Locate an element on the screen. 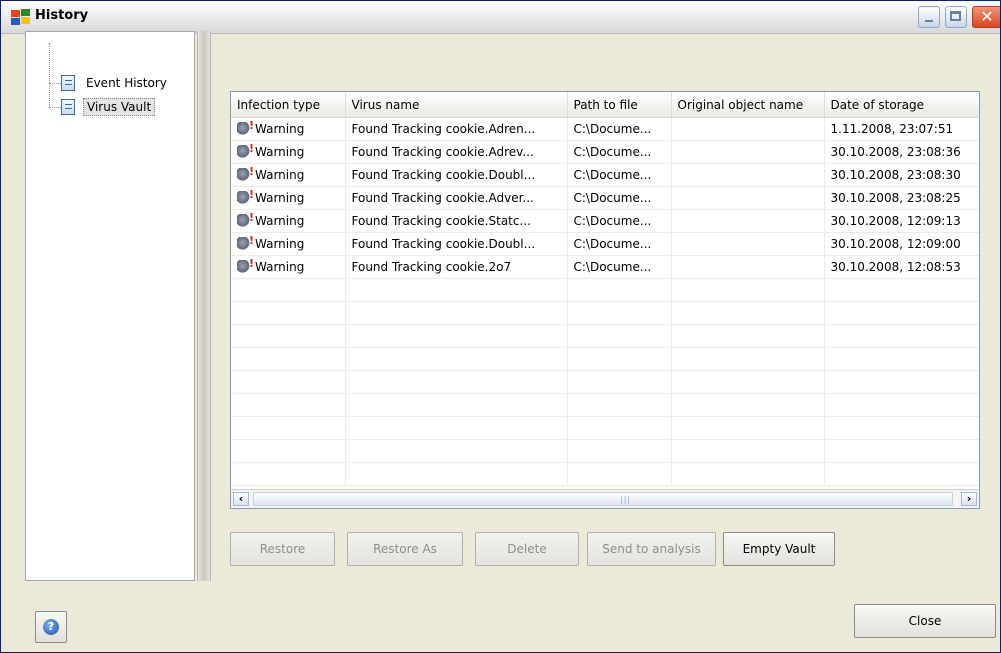 The image size is (1001, 653). scroll-thumb: ||| is located at coordinates (603, 499).